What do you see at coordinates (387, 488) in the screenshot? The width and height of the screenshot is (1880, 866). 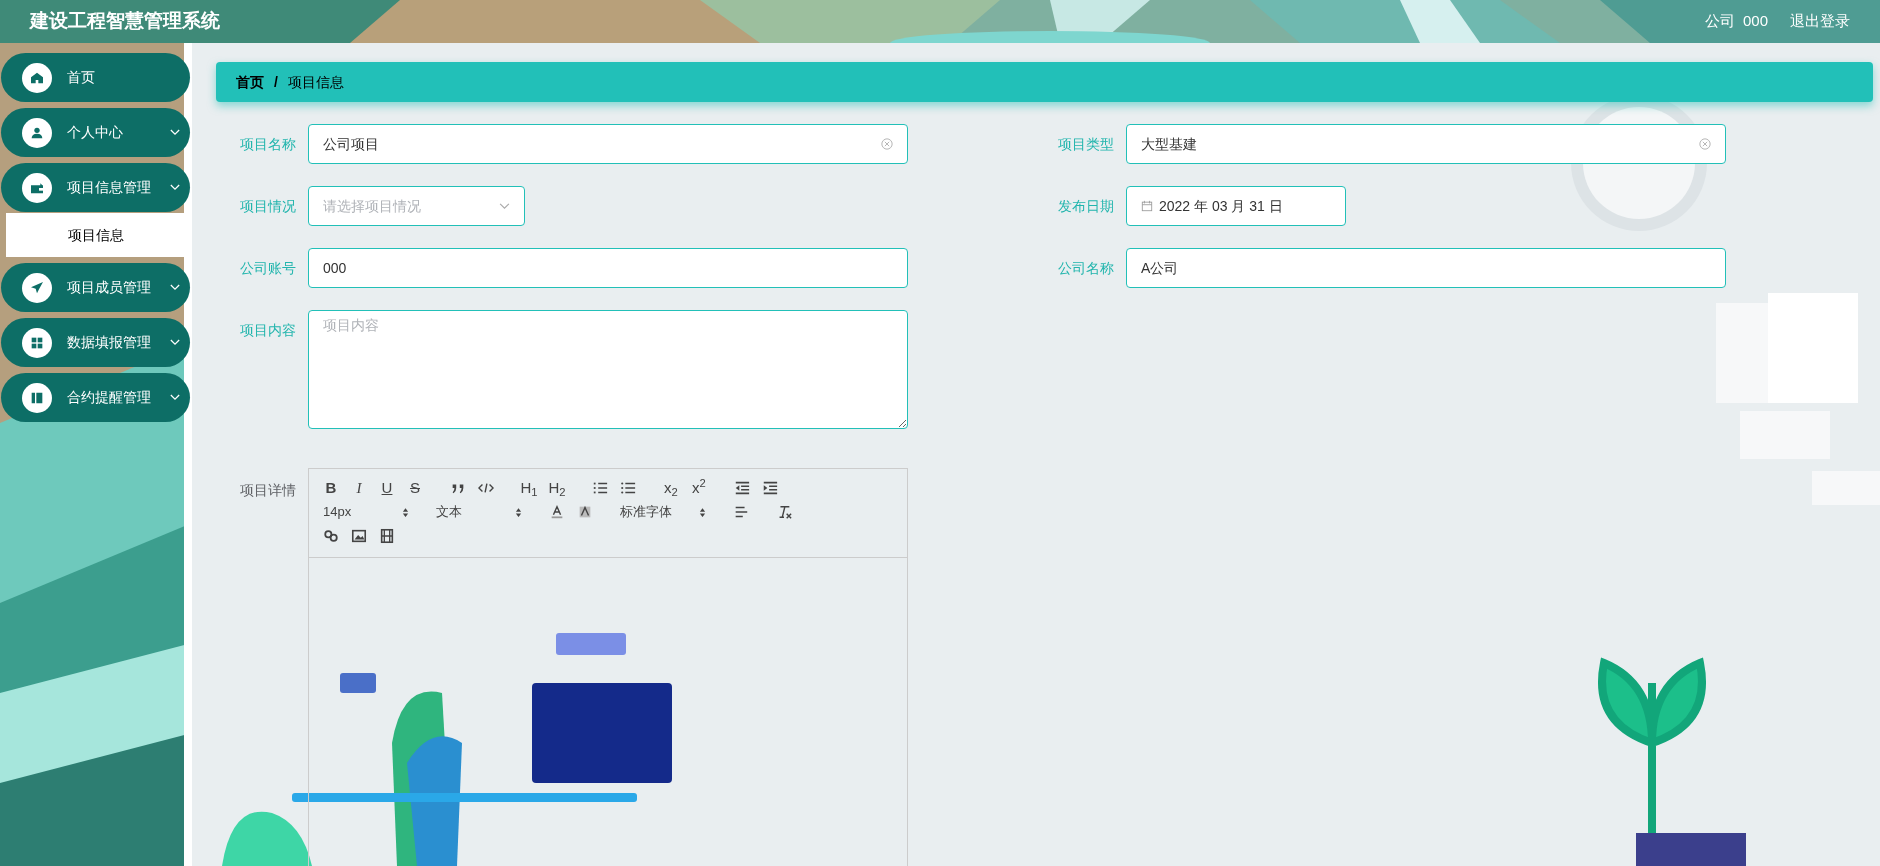 I see `underline-button: U` at bounding box center [387, 488].